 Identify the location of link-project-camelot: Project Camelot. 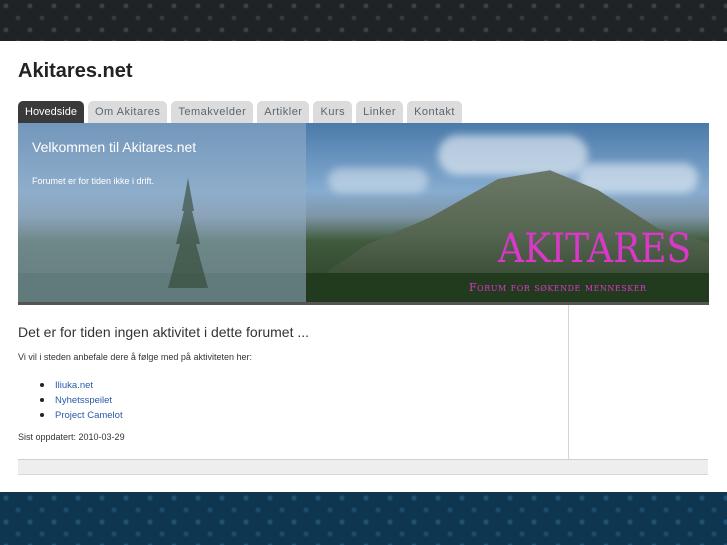
(81, 415).